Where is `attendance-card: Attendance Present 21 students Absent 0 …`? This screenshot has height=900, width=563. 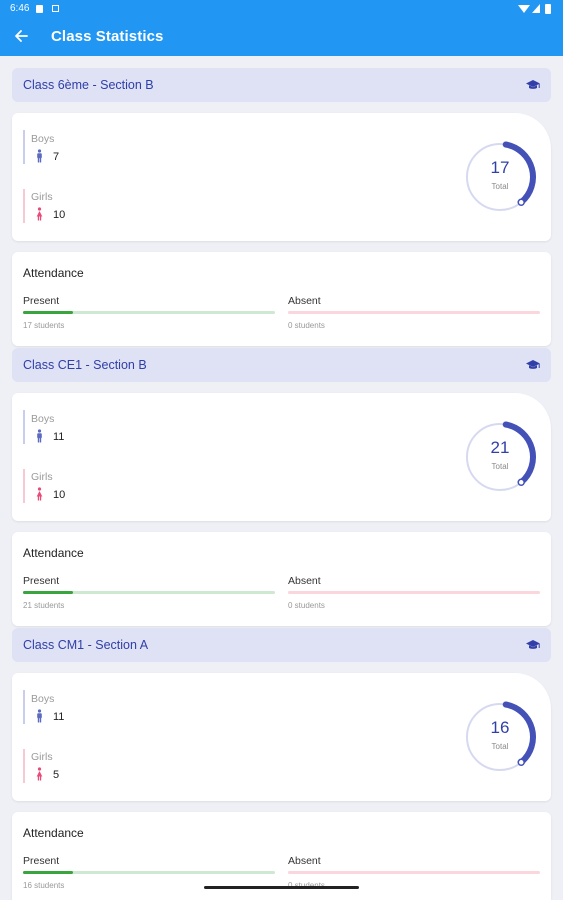
attendance-card: Attendance Present 21 students Absent 0 … is located at coordinates (281, 579).